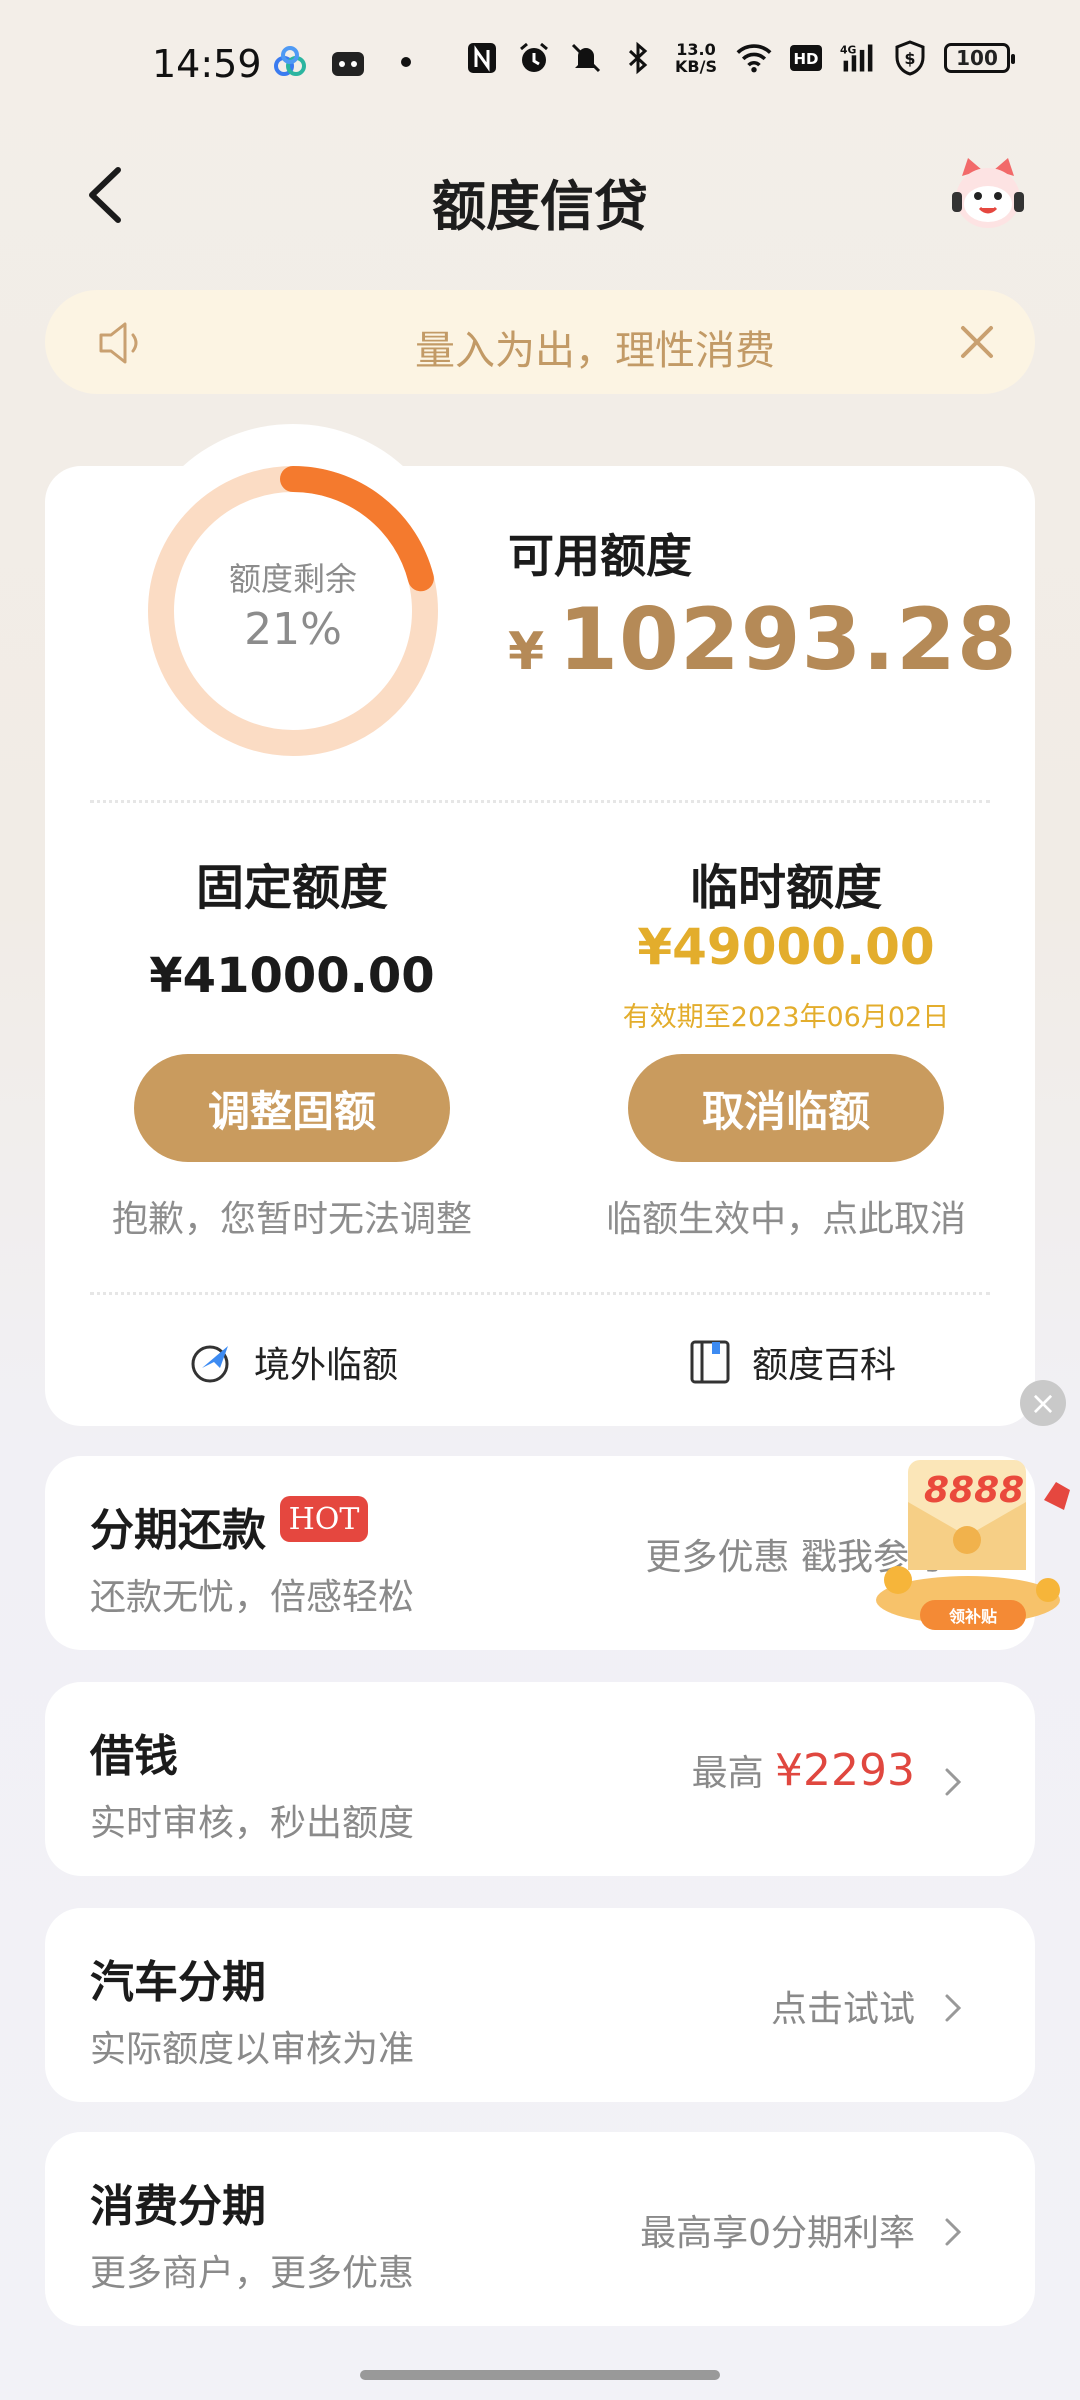  What do you see at coordinates (291, 1219) in the screenshot?
I see `fixed-credit-note: 抱歉，您暂时无法调整` at bounding box center [291, 1219].